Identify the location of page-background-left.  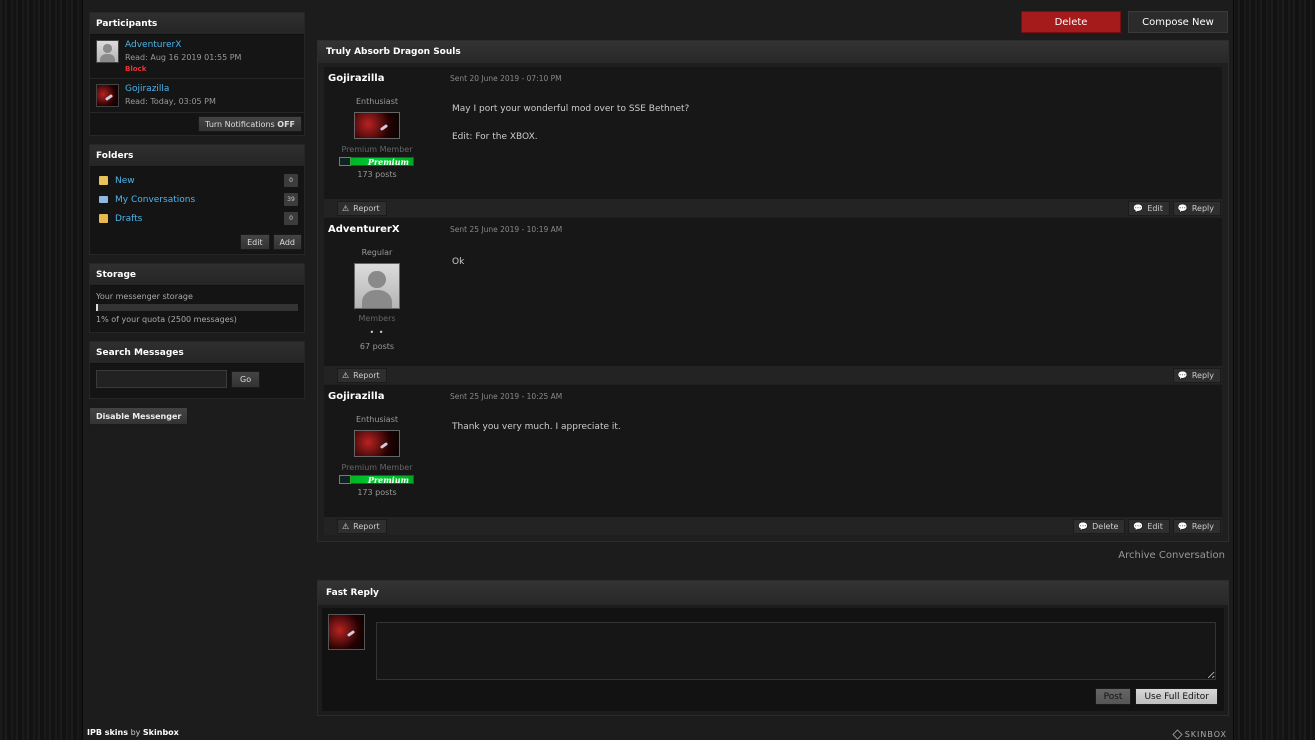
(41, 370).